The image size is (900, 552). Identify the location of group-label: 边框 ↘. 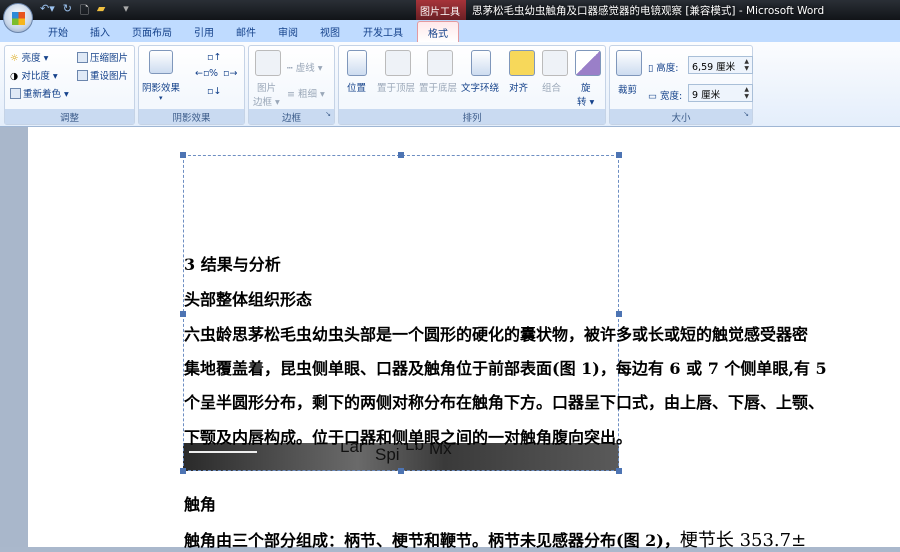
(291, 116).